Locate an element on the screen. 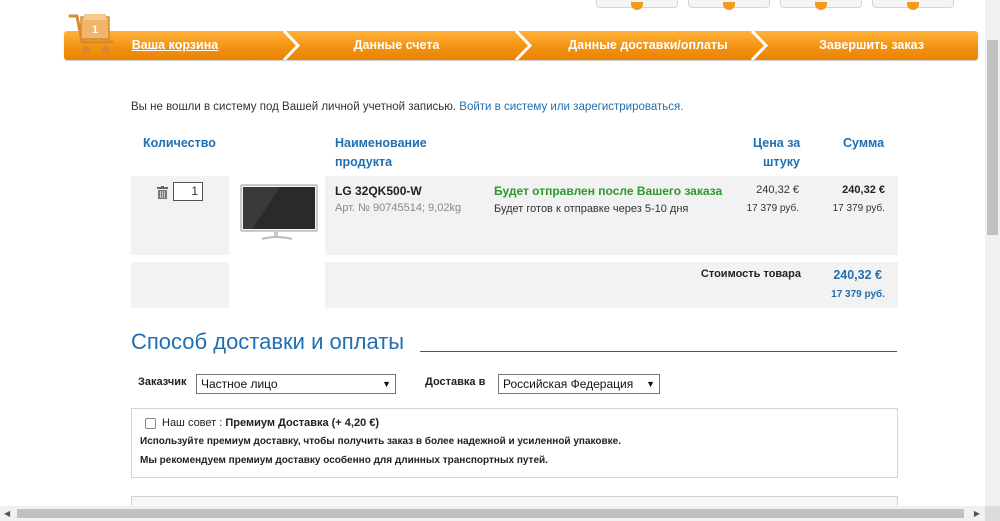 This screenshot has width=1000, height=521. country-select: Российская Федерация ▼ is located at coordinates (579, 384).